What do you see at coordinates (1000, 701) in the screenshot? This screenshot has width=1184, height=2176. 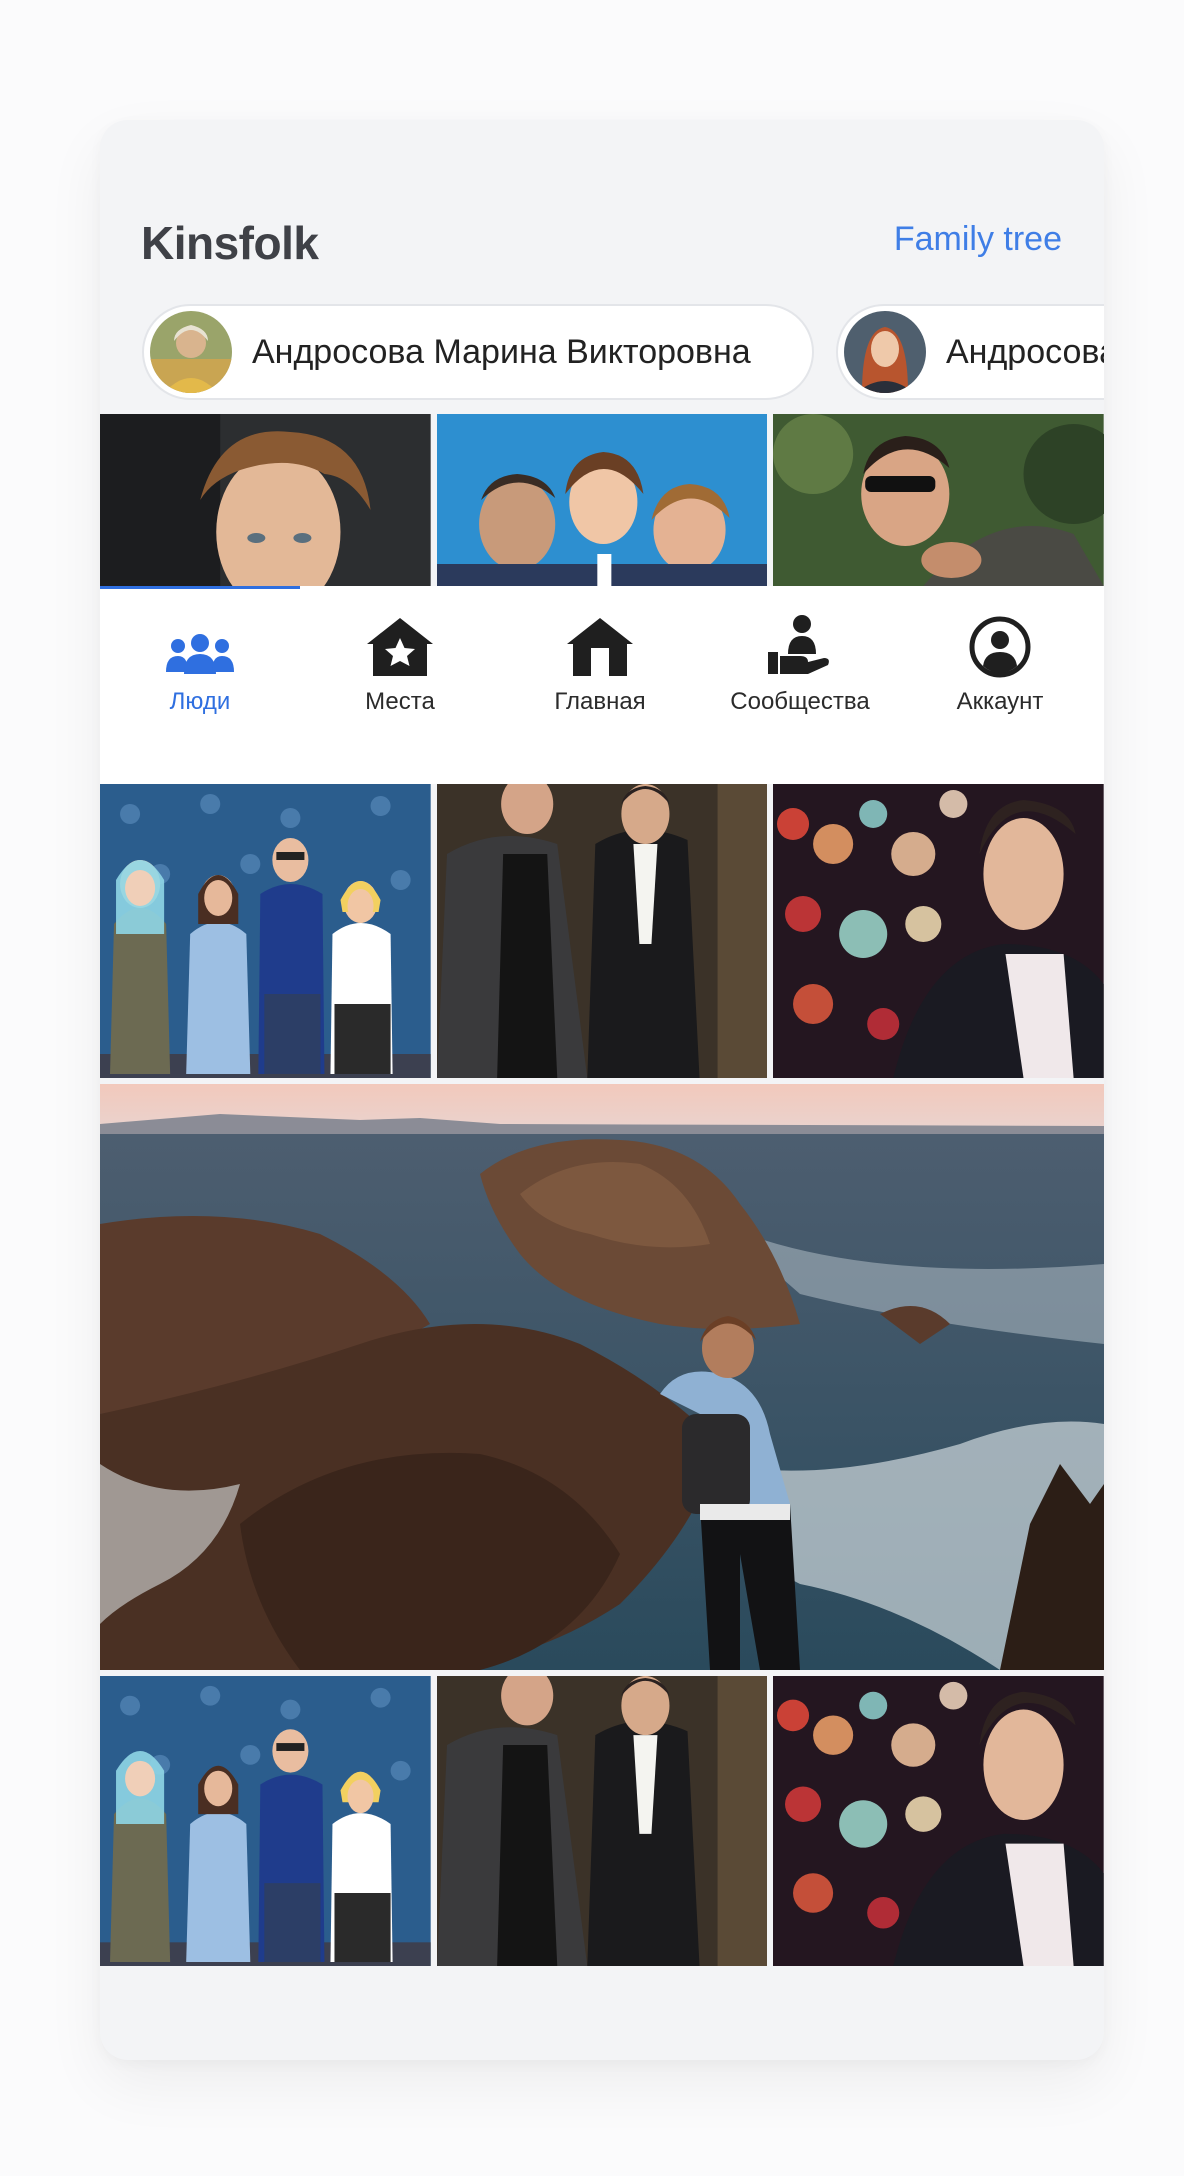 I see `tab-label: Аккаунт` at bounding box center [1000, 701].